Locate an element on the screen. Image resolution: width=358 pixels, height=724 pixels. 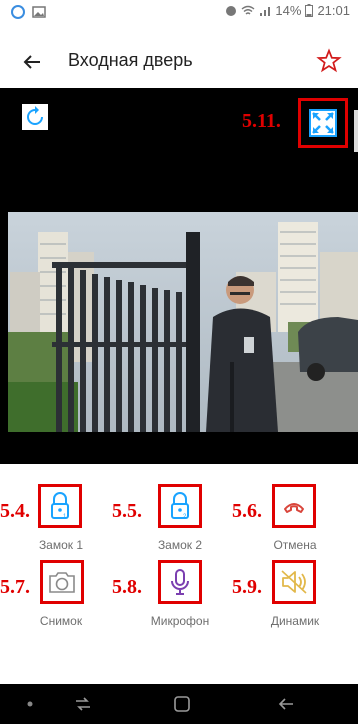
battery-icon is located at coordinates (309, 10).